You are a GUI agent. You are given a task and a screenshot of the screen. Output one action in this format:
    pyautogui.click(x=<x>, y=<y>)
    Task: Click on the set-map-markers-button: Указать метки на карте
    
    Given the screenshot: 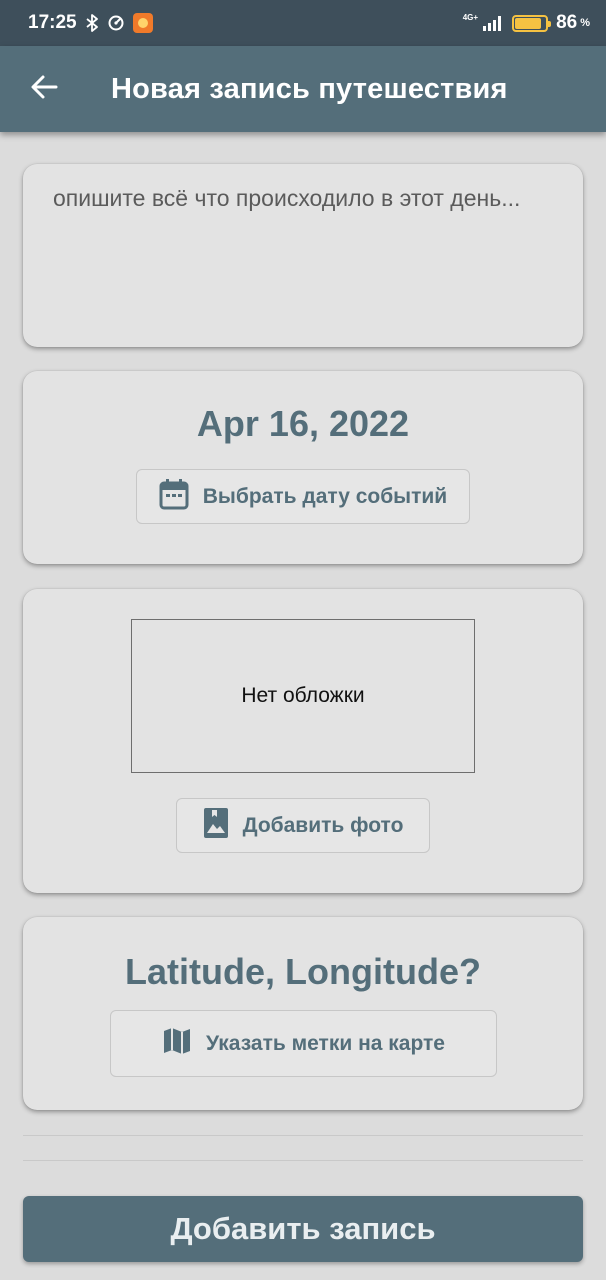 What is the action you would take?
    pyautogui.click(x=303, y=1043)
    